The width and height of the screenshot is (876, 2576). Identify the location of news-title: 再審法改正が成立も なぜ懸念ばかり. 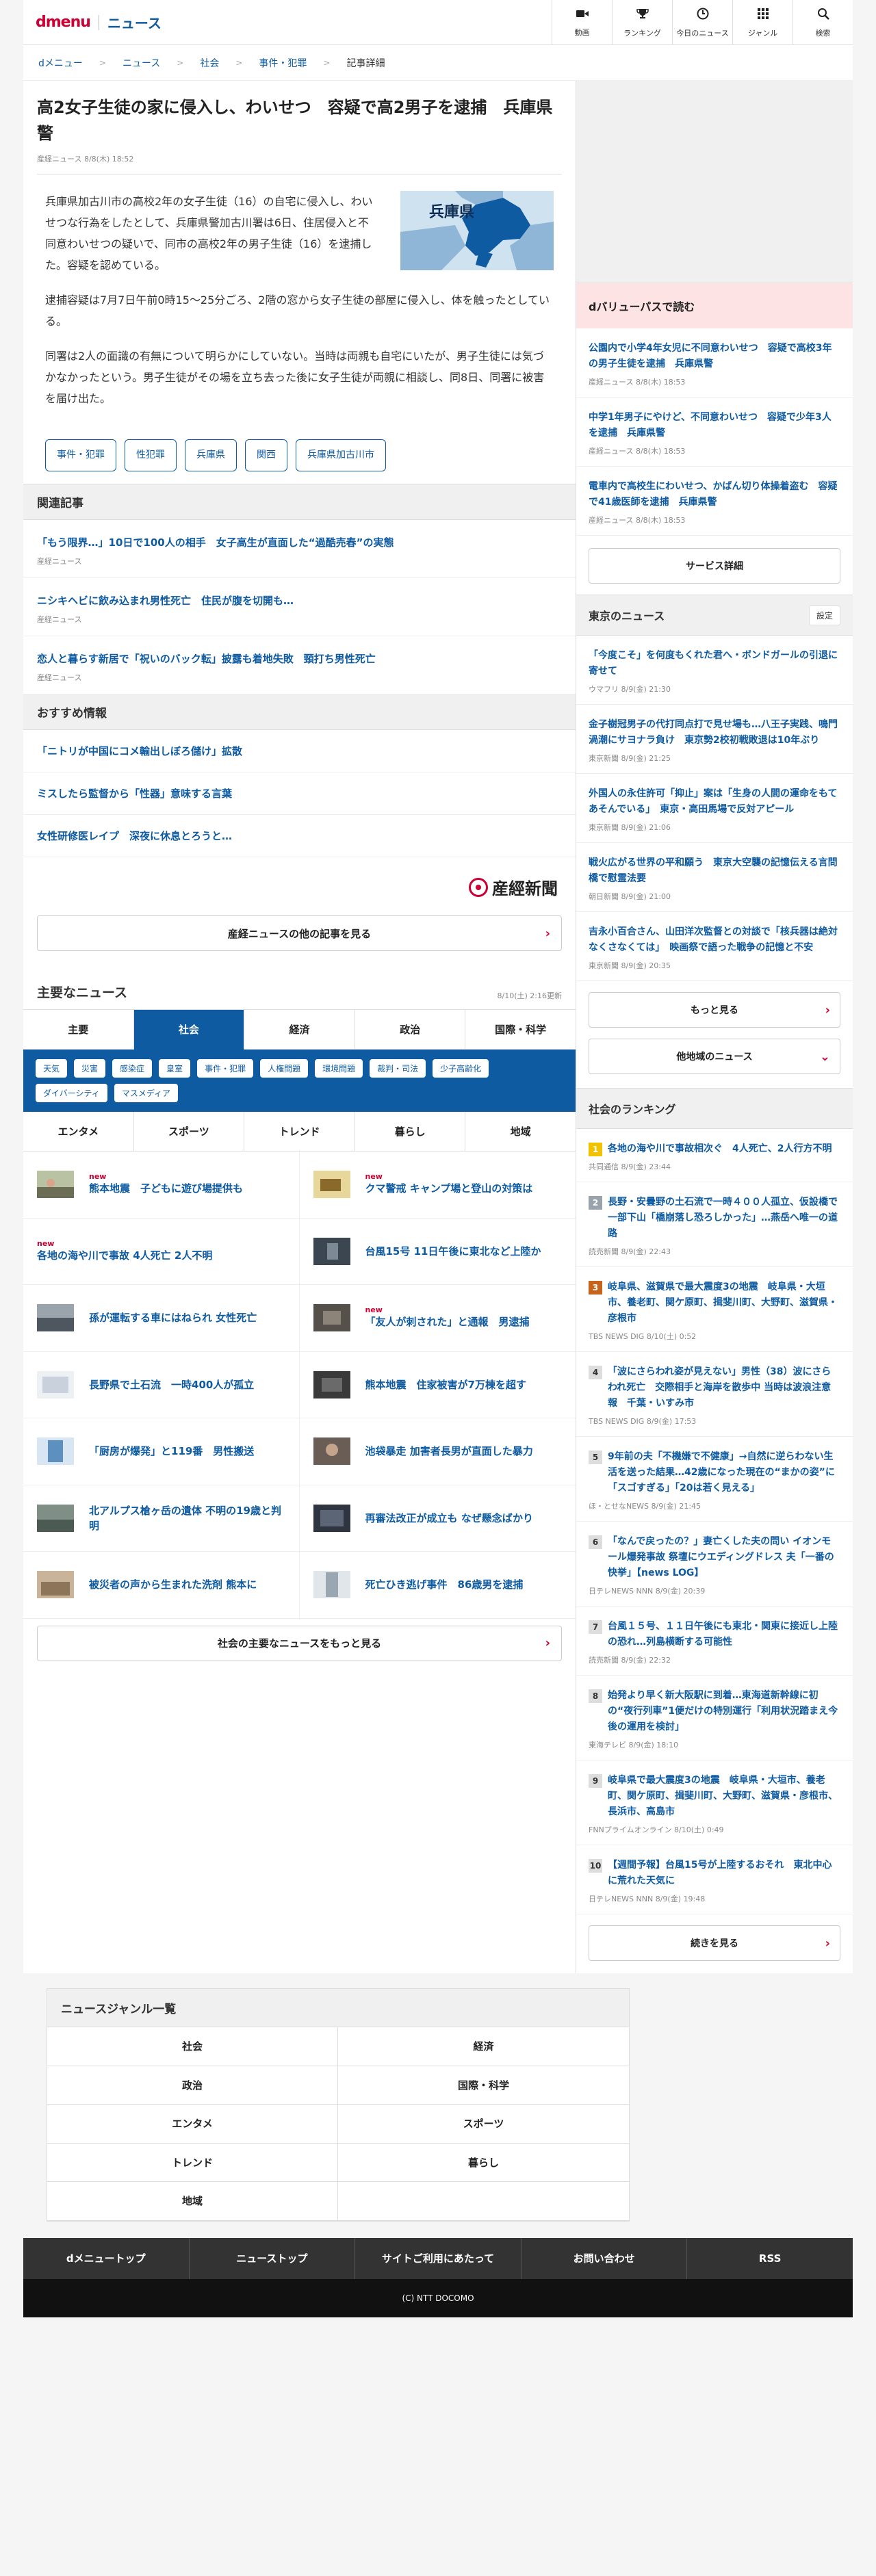
(449, 1518).